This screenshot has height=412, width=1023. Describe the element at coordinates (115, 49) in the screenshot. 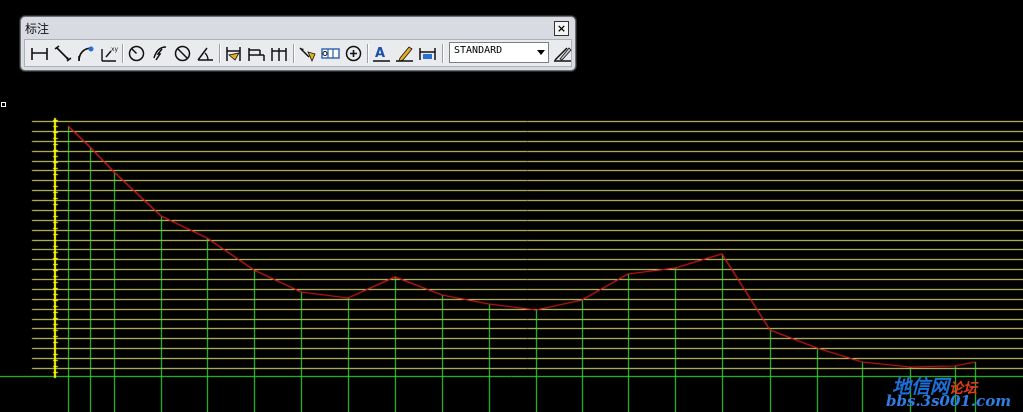

I see `svg-text: xy` at that location.